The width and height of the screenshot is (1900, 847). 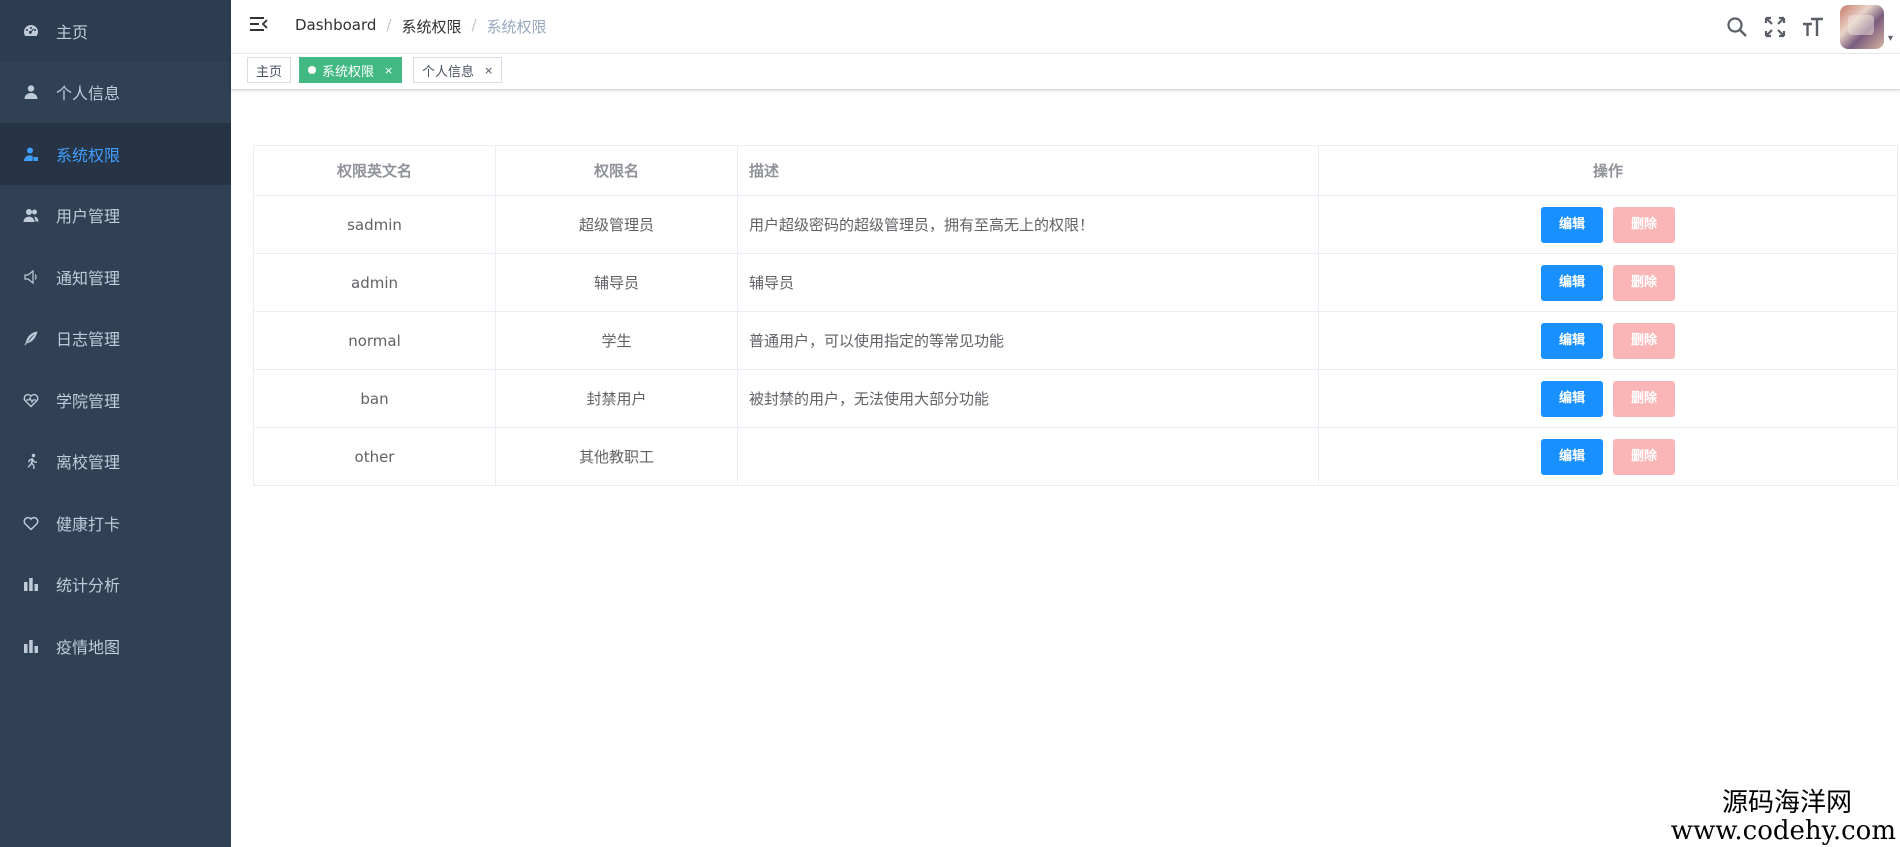 I want to click on column-header-name: 权限名, so click(x=616, y=170).